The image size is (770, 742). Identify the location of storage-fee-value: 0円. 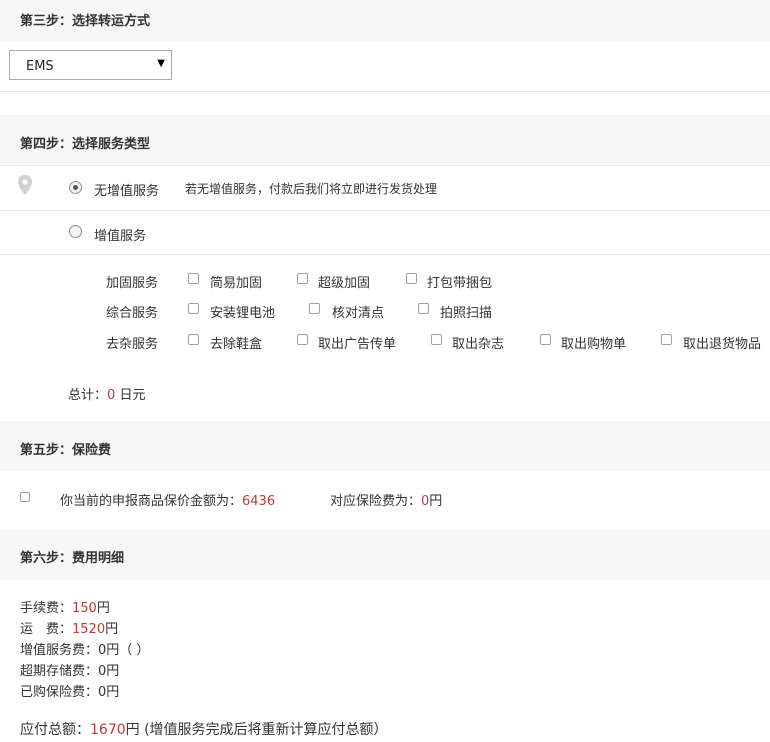
(109, 671).